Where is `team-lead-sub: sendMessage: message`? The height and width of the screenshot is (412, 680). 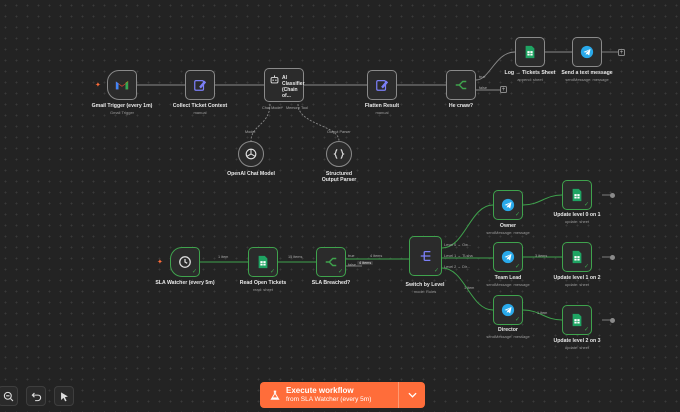
team-lead-sub: sendMessage: message is located at coordinates (508, 284).